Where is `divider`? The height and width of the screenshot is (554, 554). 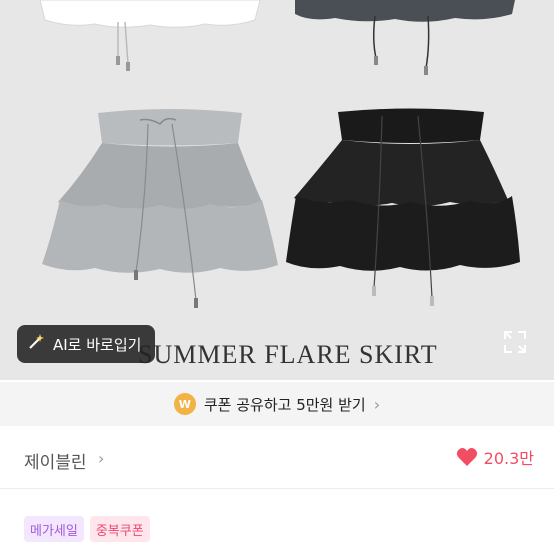
divider is located at coordinates (277, 488).